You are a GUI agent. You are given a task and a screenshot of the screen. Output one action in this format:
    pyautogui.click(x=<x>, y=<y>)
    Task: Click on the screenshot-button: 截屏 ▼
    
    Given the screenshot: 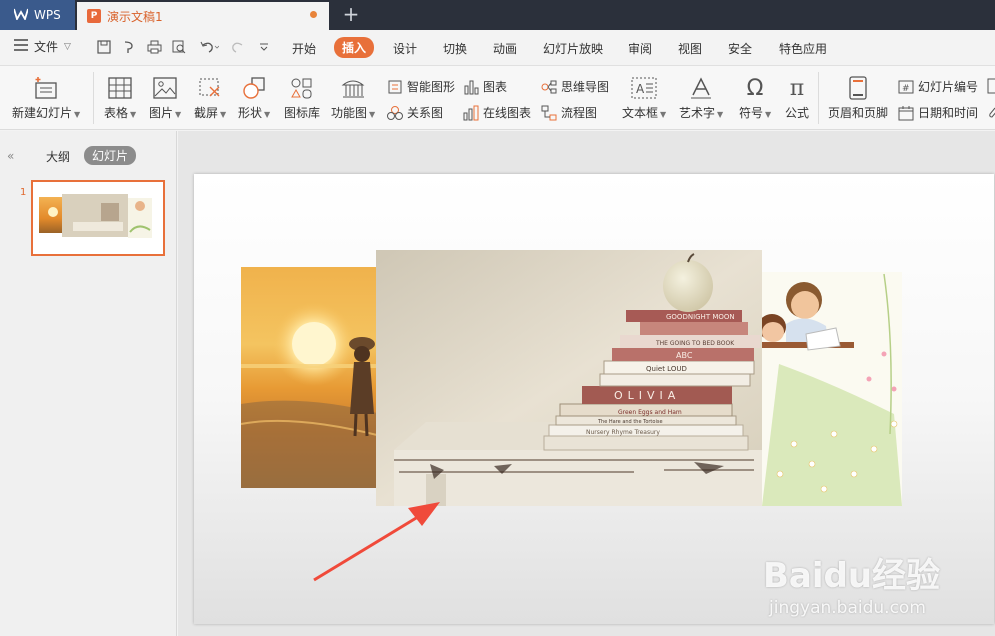 What is the action you would take?
    pyautogui.click(x=210, y=98)
    